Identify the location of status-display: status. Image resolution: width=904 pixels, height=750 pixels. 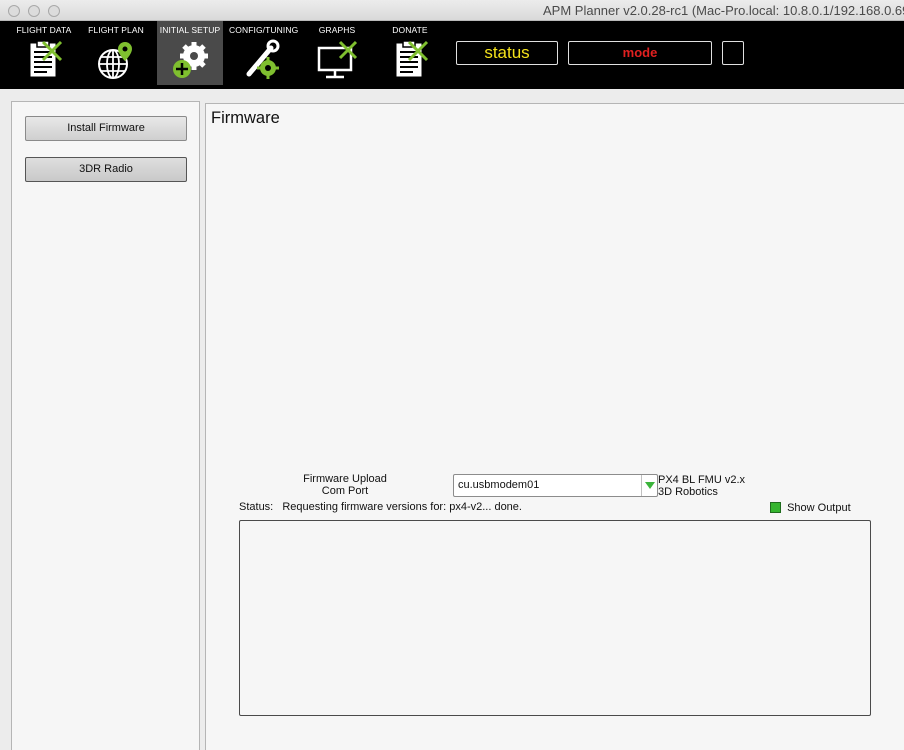
(507, 53).